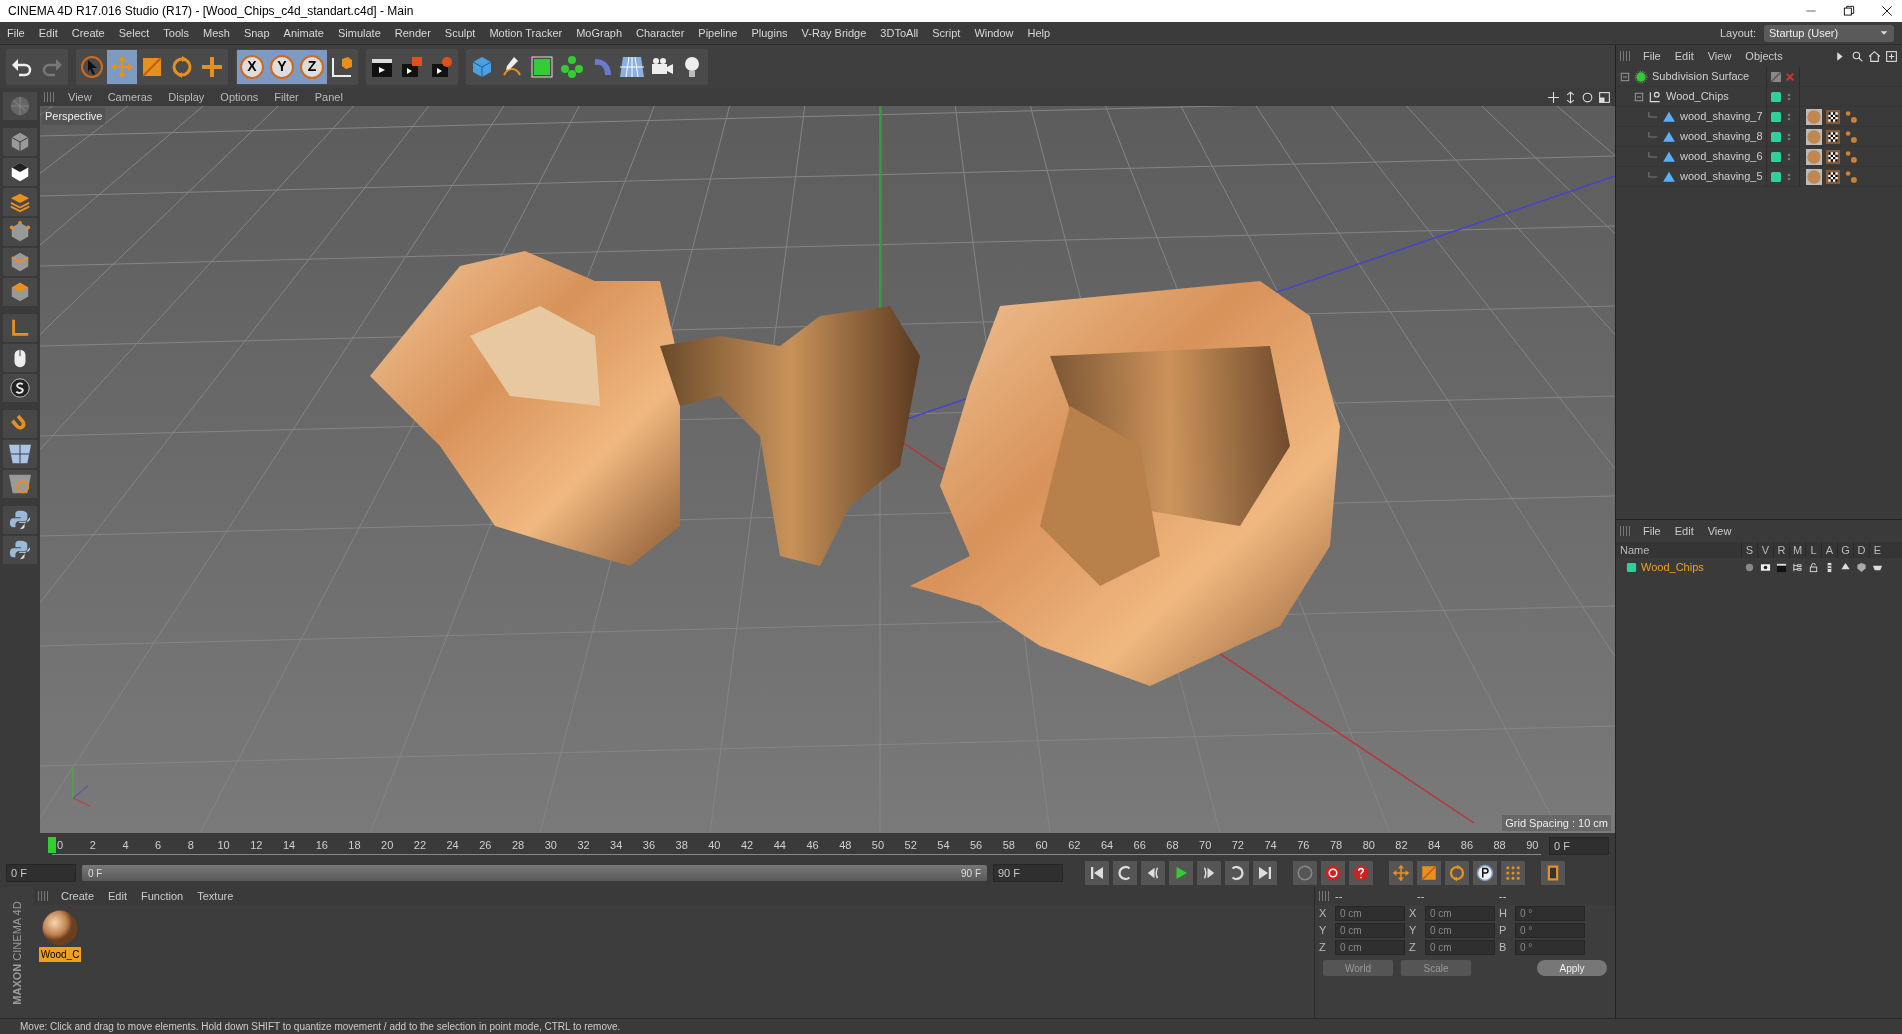 The height and width of the screenshot is (1034, 1902). What do you see at coordinates (303, 33) in the screenshot?
I see `menu-item: Animate` at bounding box center [303, 33].